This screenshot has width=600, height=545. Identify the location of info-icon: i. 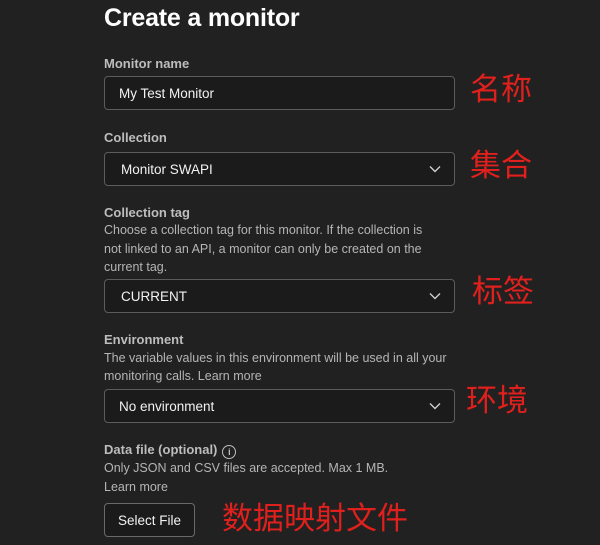
(229, 452).